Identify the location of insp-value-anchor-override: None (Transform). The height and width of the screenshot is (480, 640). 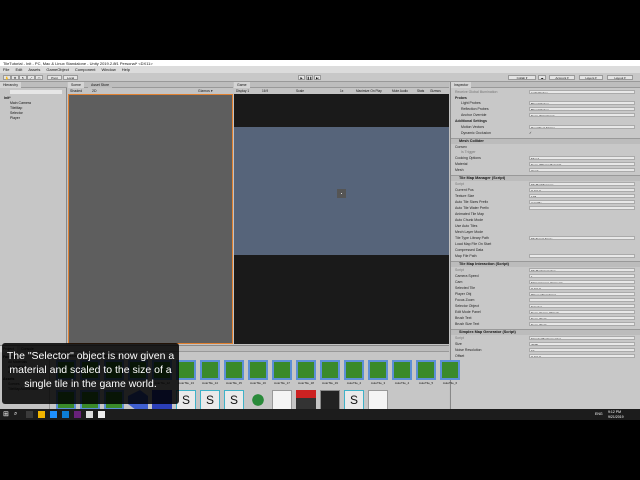
(582, 115).